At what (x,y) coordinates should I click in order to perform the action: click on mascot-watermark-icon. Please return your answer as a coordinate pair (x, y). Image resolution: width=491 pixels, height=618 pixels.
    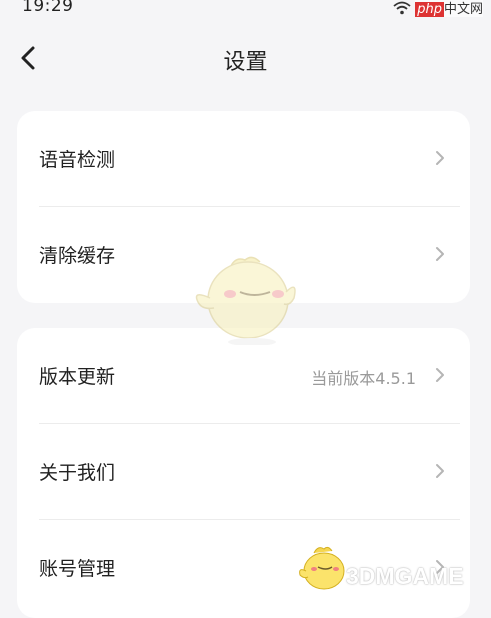
    Looking at the image, I should click on (245, 298).